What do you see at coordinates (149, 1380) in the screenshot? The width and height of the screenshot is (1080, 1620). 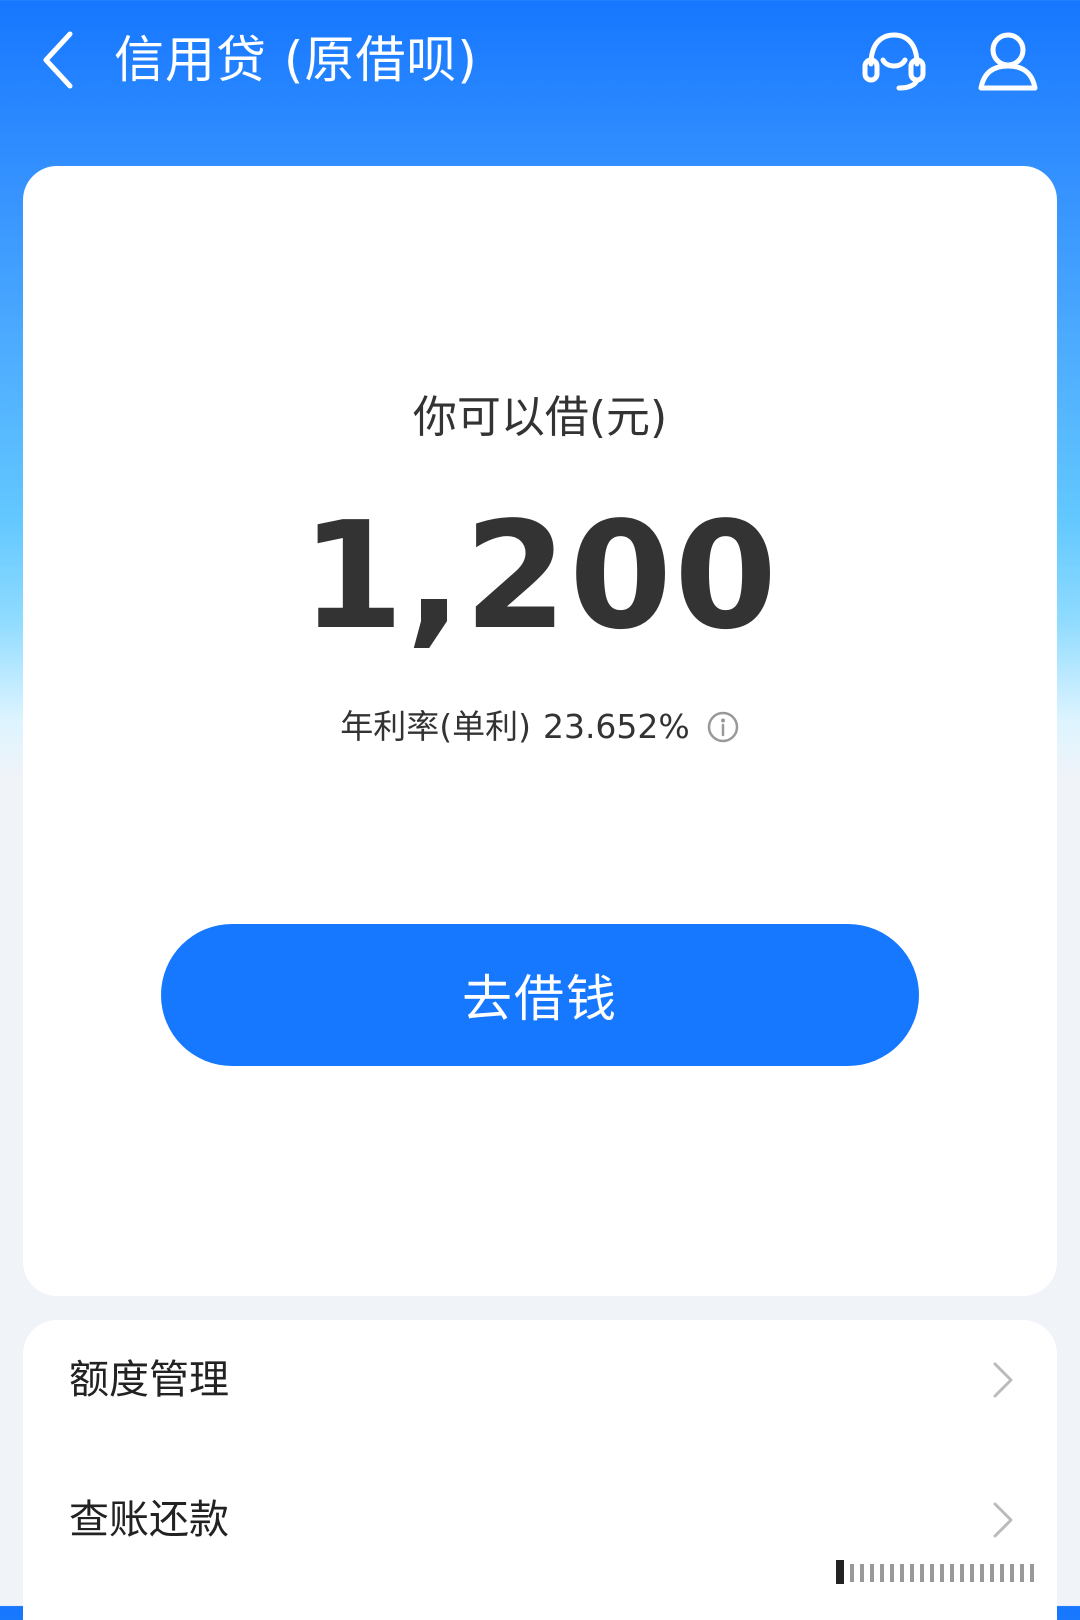 I see `menu-item-label: 额度管理` at bounding box center [149, 1380].